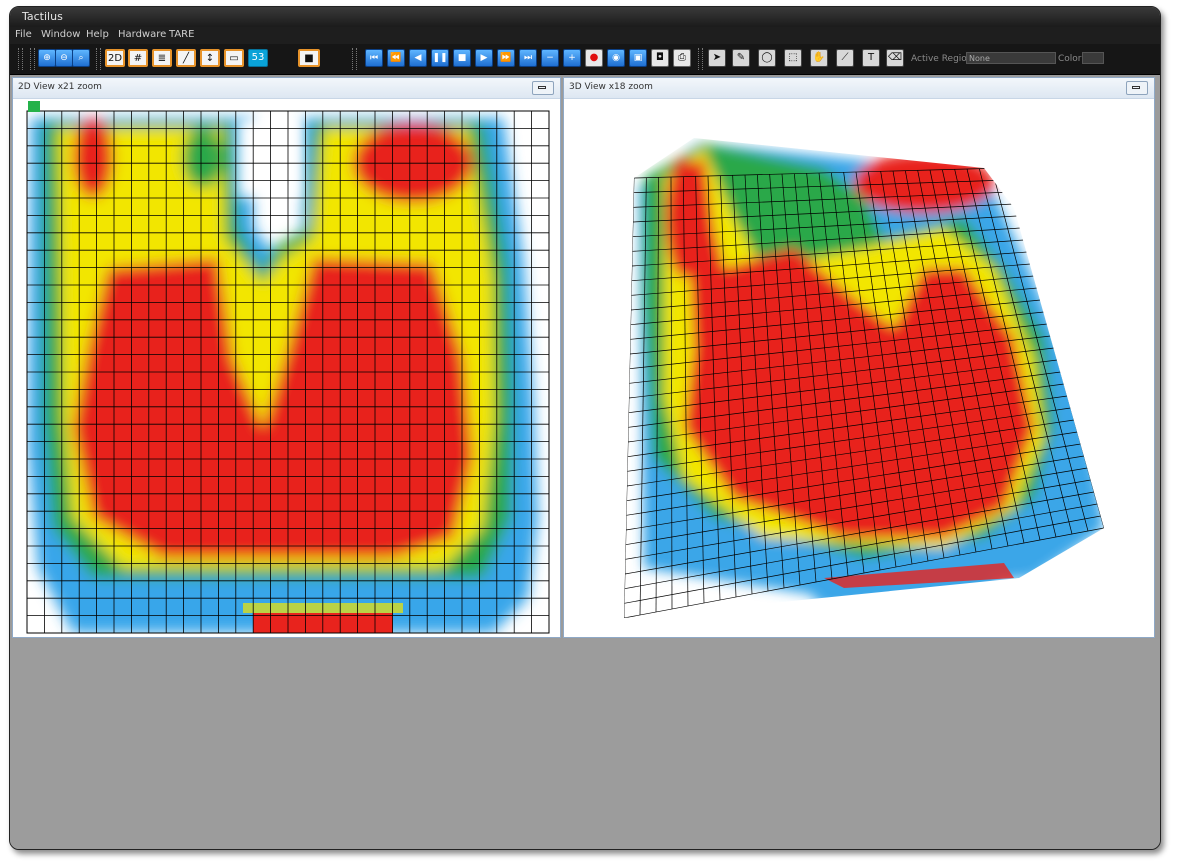  What do you see at coordinates (572, 58) in the screenshot?
I see `plus-icon: +` at bounding box center [572, 58].